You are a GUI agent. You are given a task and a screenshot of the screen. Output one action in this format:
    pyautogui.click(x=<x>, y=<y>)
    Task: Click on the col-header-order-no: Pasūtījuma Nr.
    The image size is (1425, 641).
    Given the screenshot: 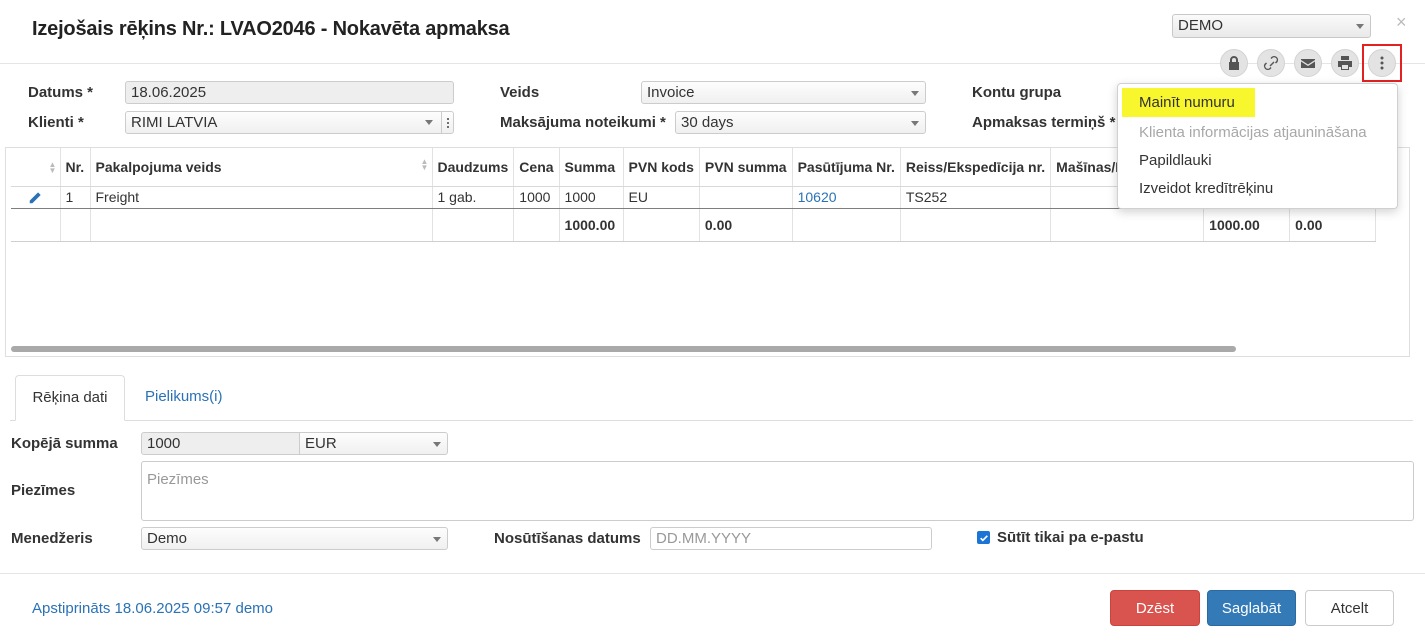 What is the action you would take?
    pyautogui.click(x=846, y=167)
    